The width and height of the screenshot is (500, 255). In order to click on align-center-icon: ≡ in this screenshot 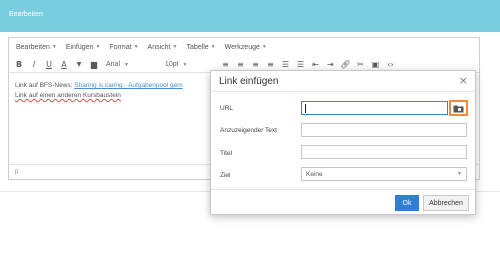, I will do `click(240, 64)`.